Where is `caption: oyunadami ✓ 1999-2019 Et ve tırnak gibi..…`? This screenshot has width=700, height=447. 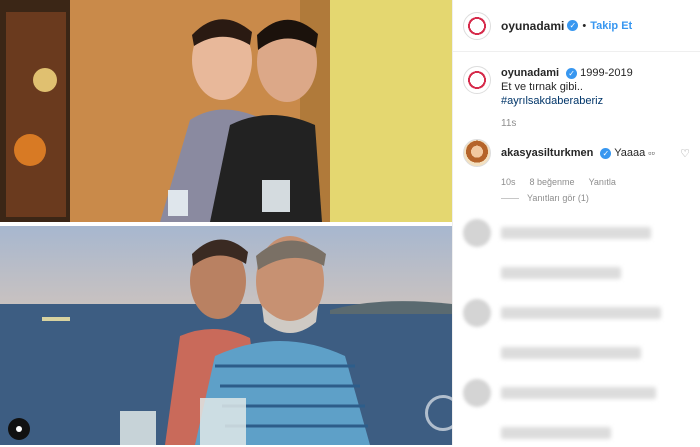 caption: oyunadami ✓ 1999-2019 Et ve tırnak gibi..… is located at coordinates (576, 90).